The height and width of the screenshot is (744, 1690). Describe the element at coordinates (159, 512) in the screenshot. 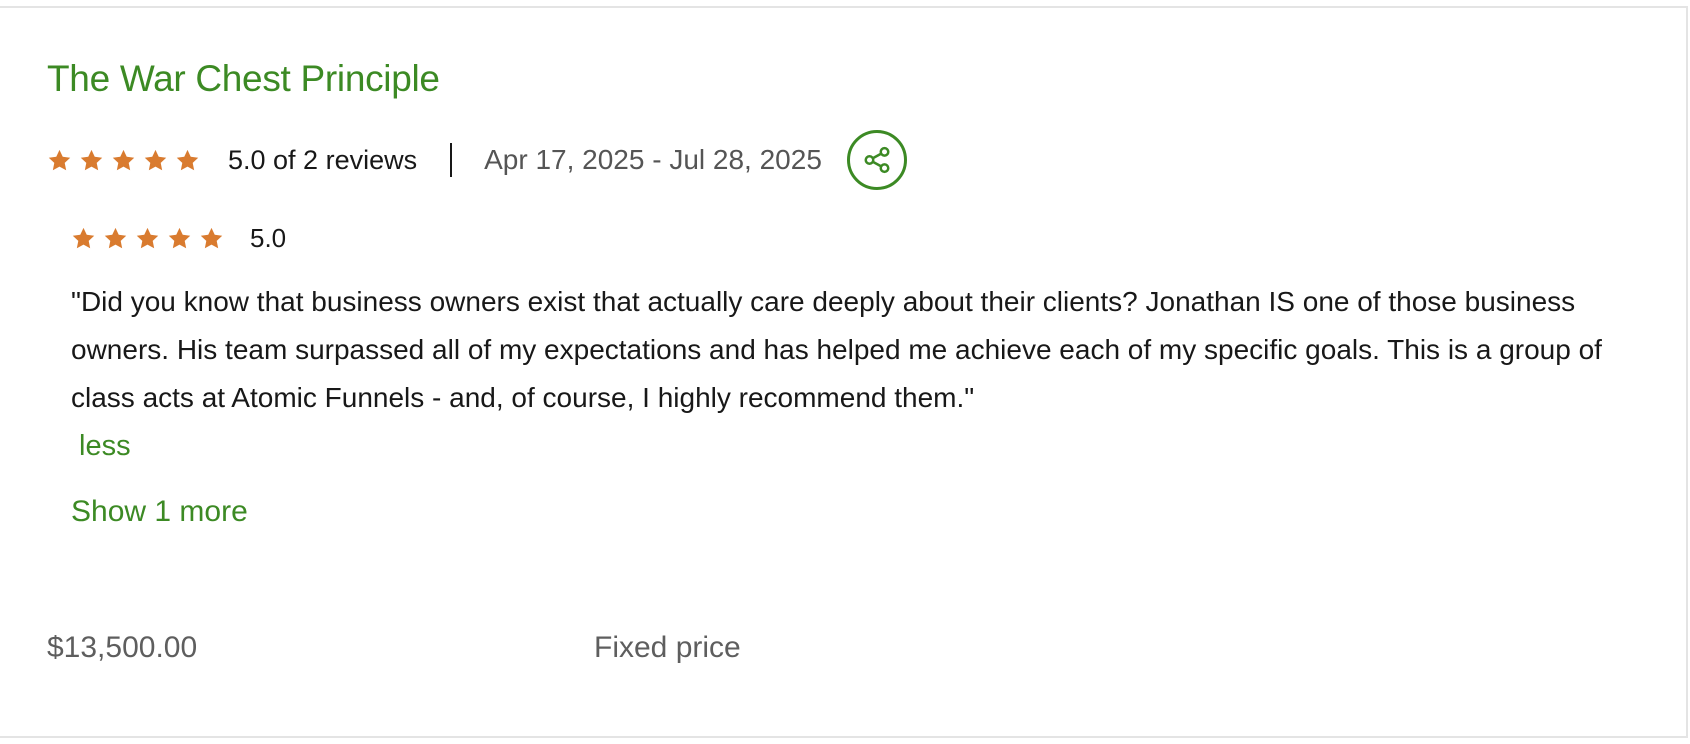

I see `show-more-link: Show 1 more` at that location.